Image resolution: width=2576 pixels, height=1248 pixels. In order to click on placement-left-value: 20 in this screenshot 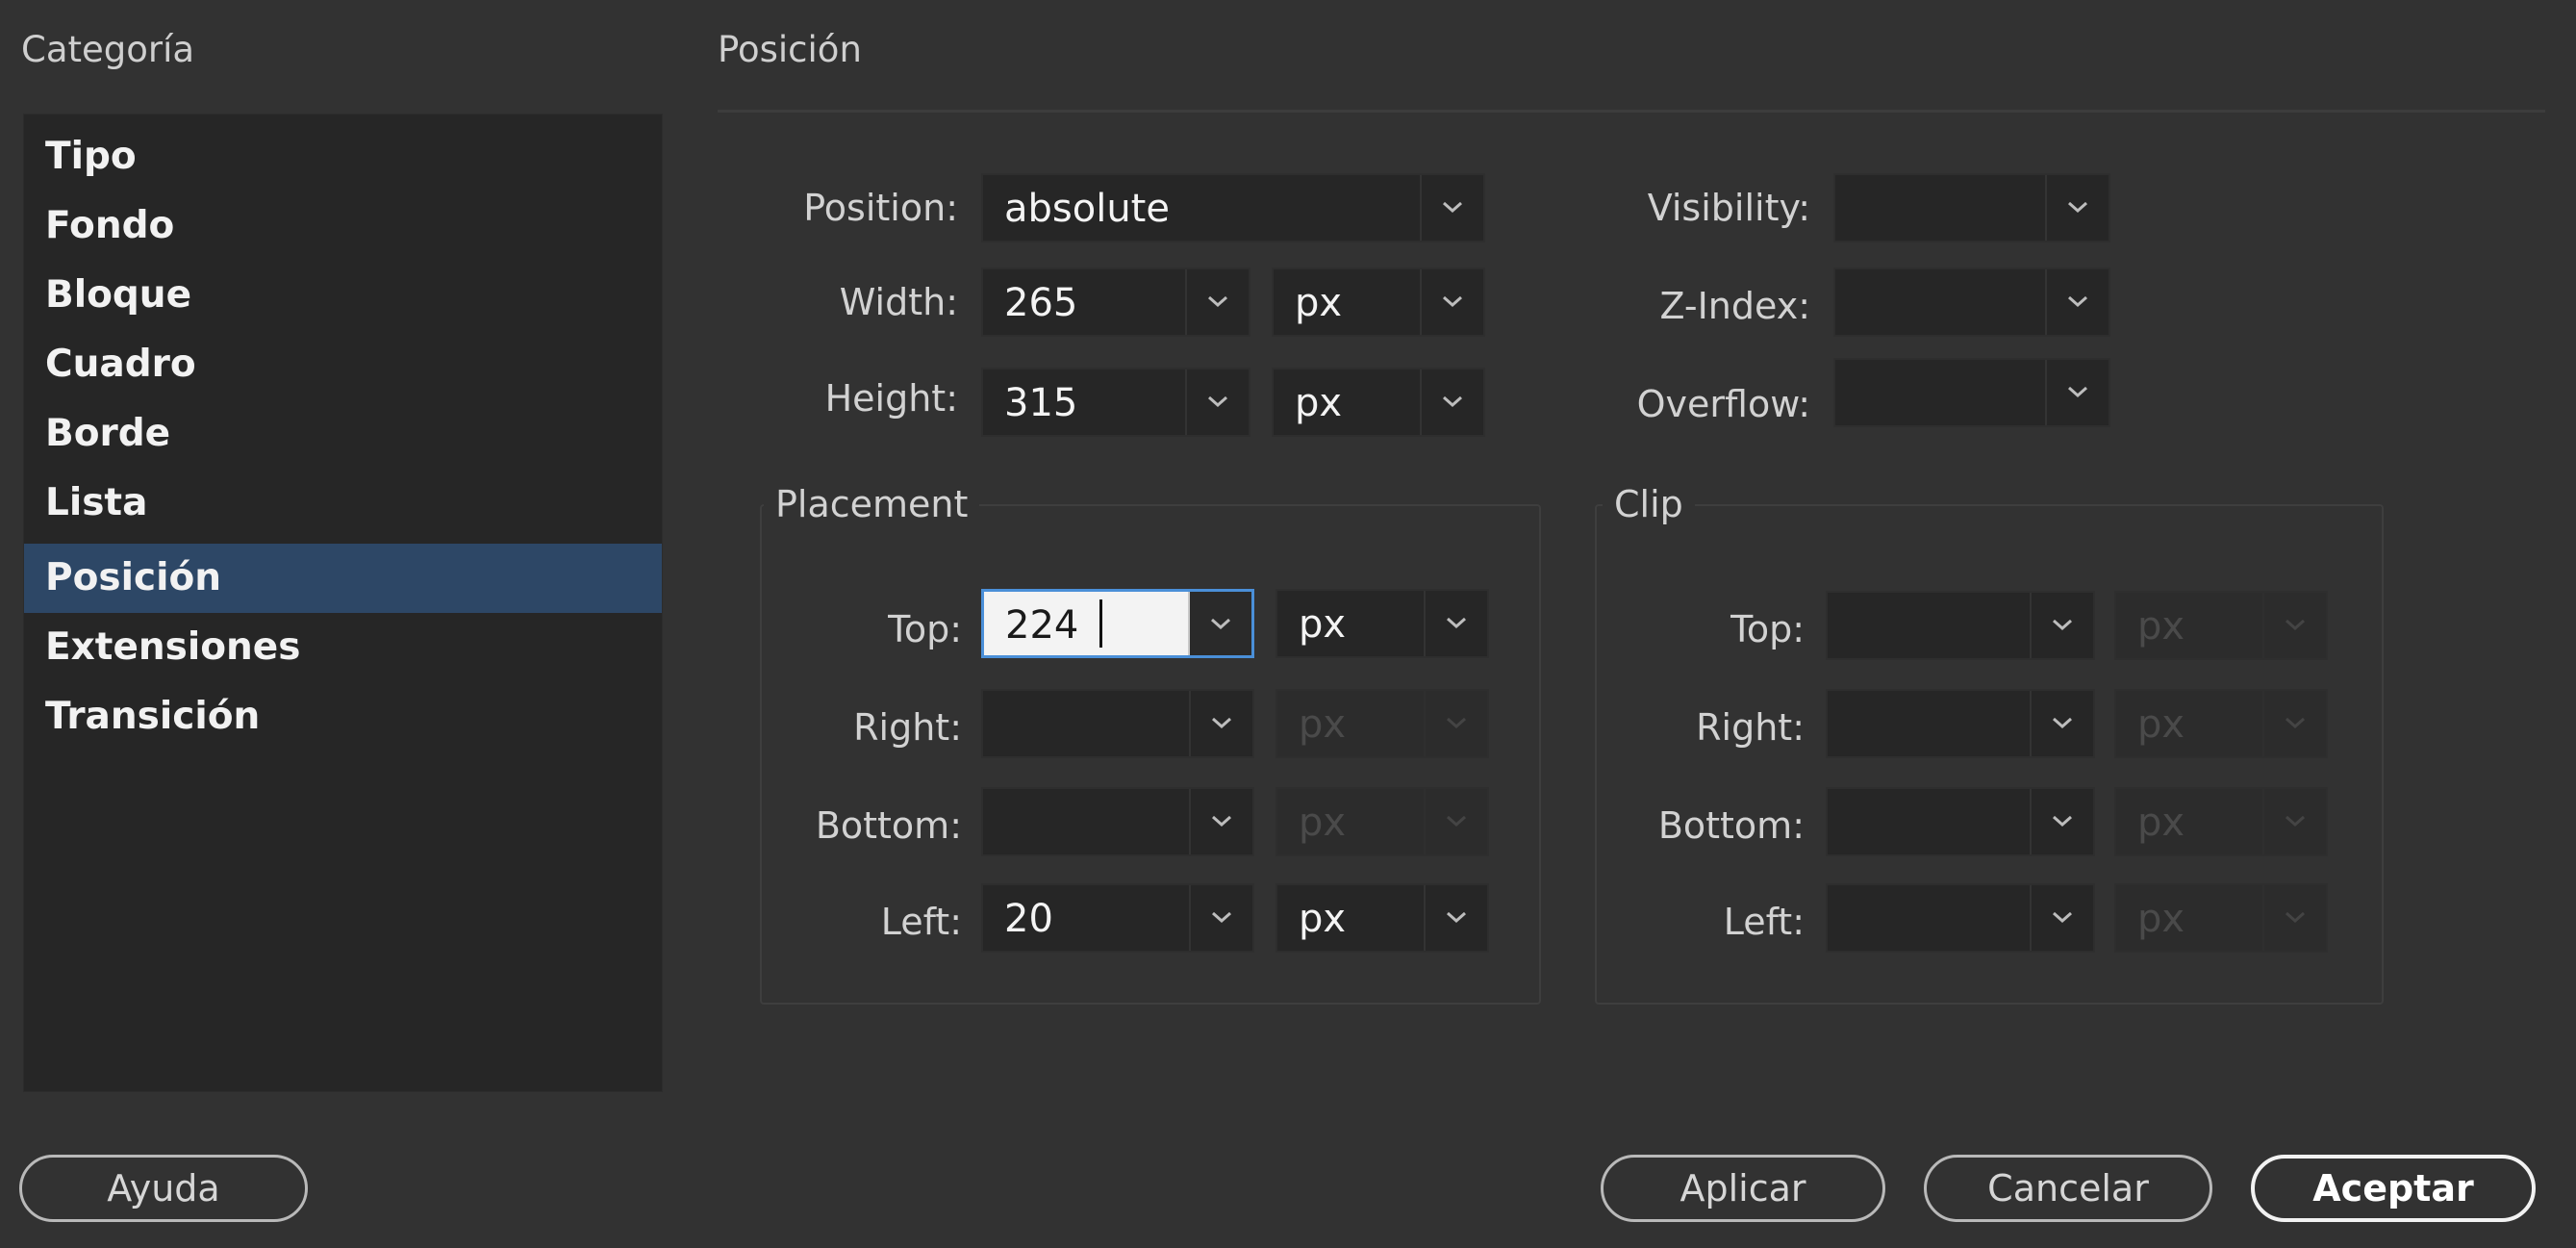, I will do `click(1028, 919)`.